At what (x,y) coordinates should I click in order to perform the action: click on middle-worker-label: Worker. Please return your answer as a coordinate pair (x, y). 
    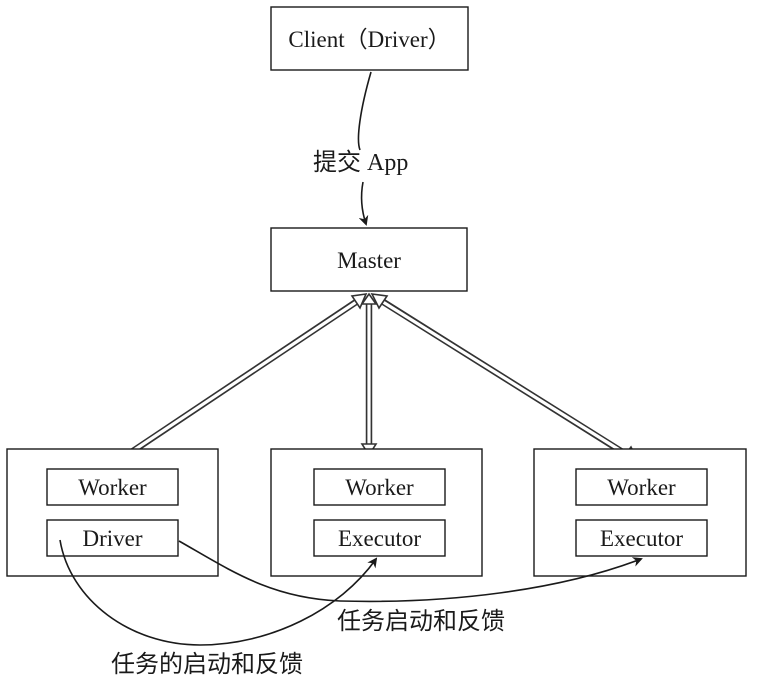
    Looking at the image, I should click on (379, 487).